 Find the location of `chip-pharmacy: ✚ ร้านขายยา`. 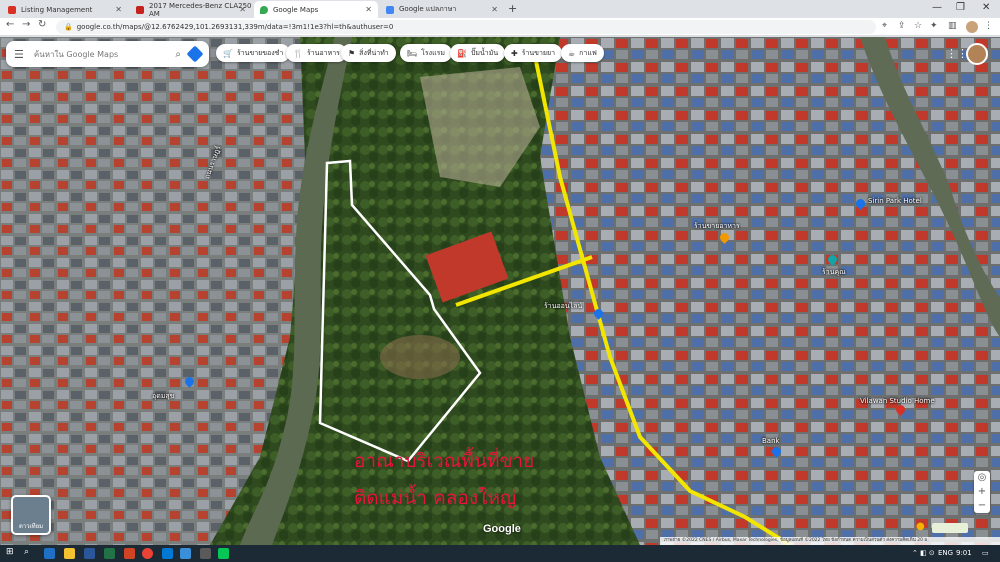

chip-pharmacy: ✚ ร้านขายยา is located at coordinates (533, 53).